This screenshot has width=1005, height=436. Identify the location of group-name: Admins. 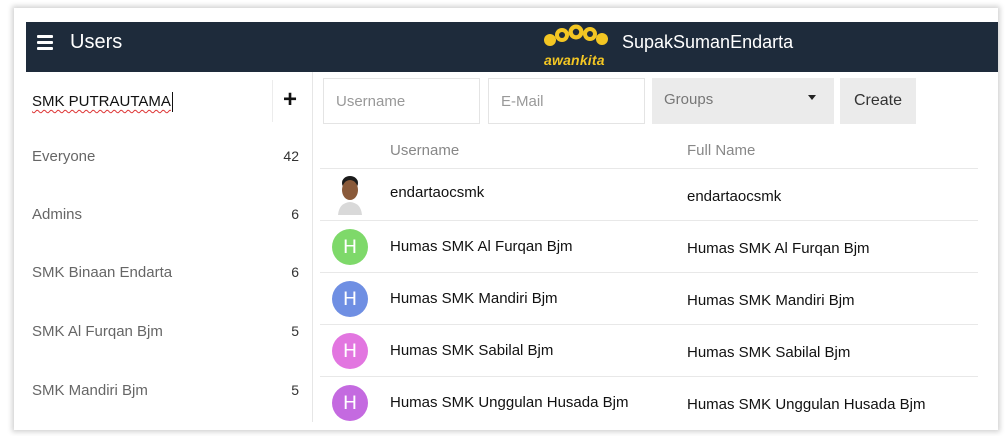
(57, 214).